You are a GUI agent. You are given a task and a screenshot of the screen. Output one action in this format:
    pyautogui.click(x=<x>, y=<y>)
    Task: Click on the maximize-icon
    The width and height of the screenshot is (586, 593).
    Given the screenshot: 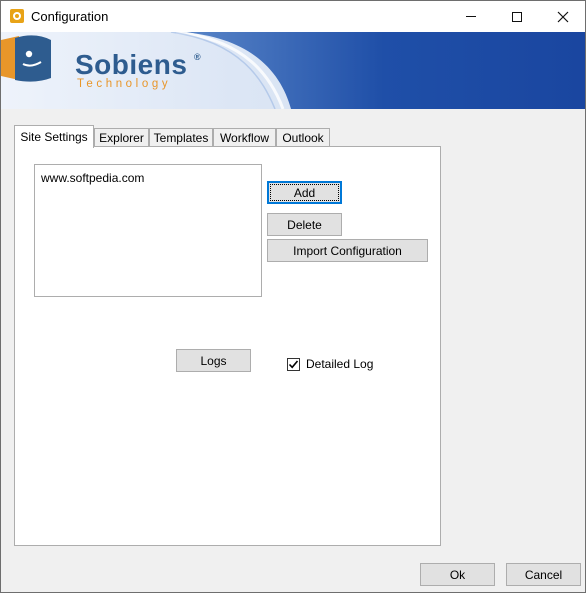 What is the action you would take?
    pyautogui.click(x=517, y=16)
    